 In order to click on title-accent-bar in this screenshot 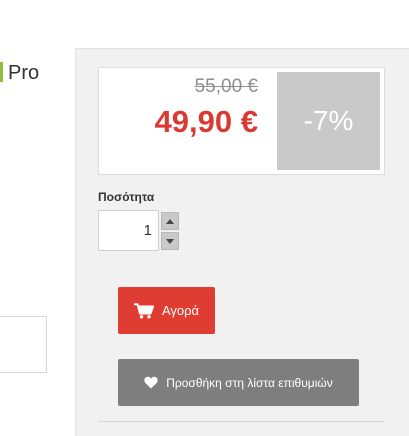, I will do `click(1, 72)`.